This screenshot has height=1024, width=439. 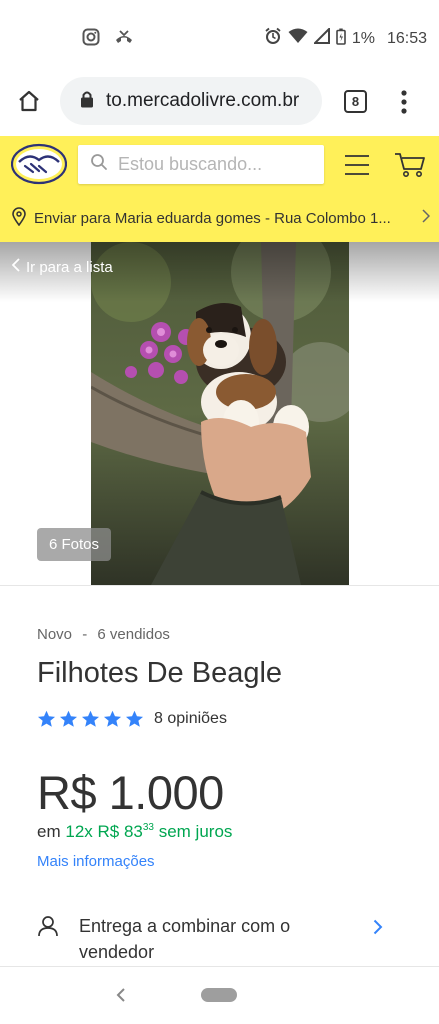 I want to click on url-text: to.mercadolivre.com.br, so click(x=203, y=100).